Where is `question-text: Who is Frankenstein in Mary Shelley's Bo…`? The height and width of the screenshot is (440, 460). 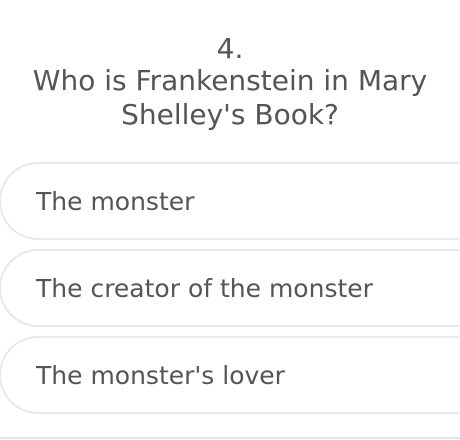 question-text: Who is Frankenstein in Mary Shelley's Bo… is located at coordinates (230, 97).